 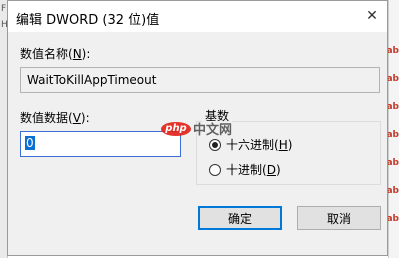 I want to click on radio-hexadecimal-label: 十六进制(H), so click(x=259, y=144).